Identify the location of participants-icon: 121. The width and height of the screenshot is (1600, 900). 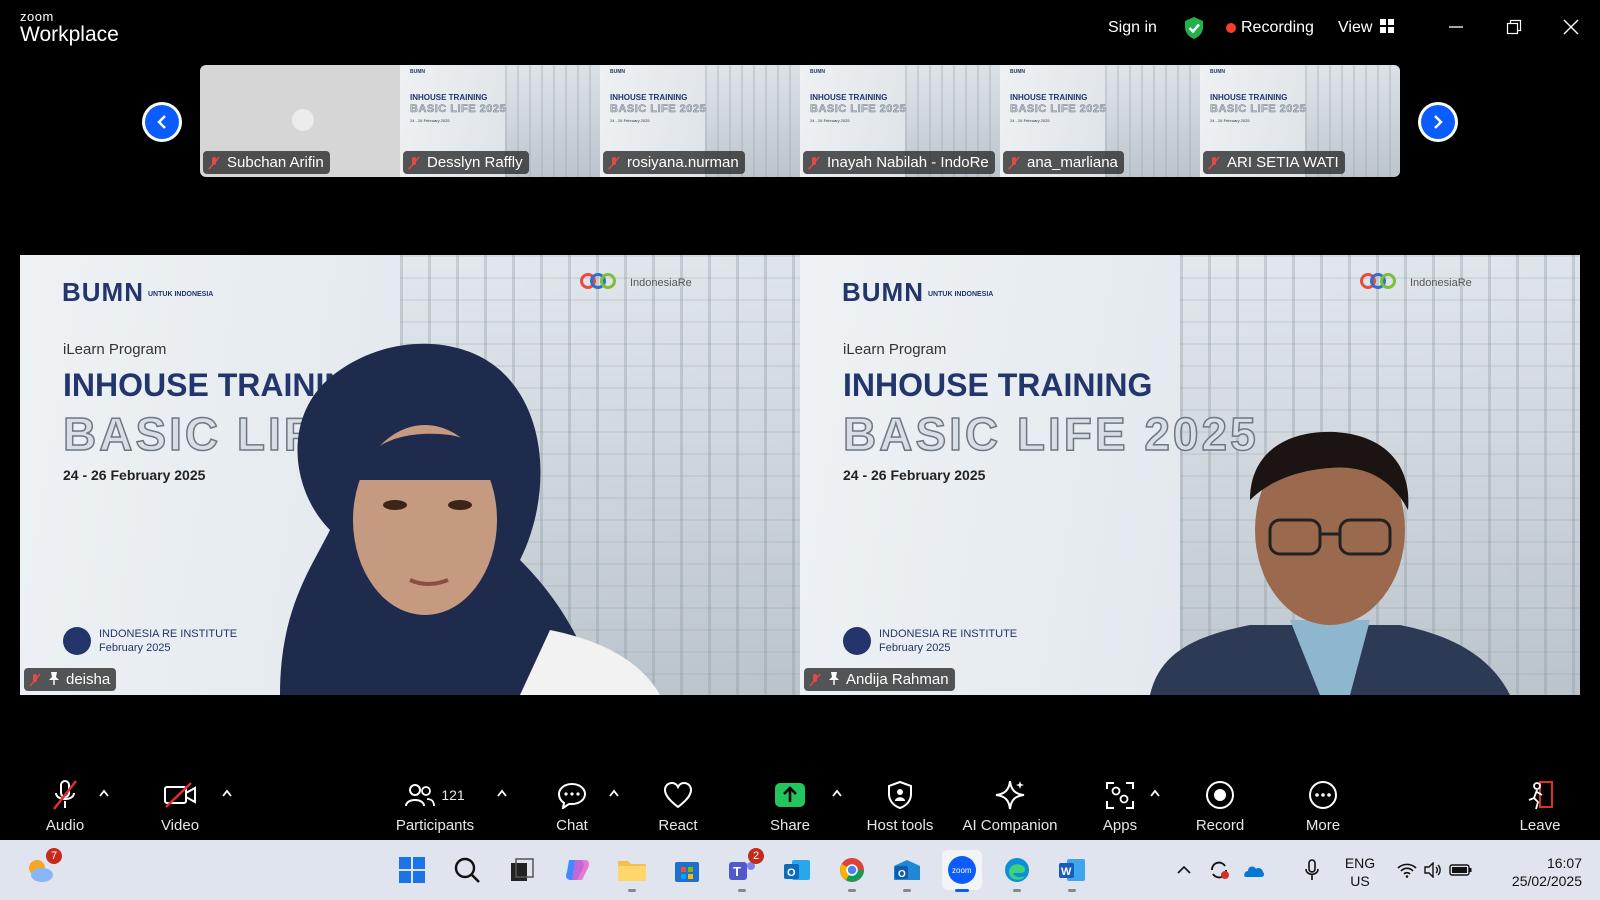
(435, 795).